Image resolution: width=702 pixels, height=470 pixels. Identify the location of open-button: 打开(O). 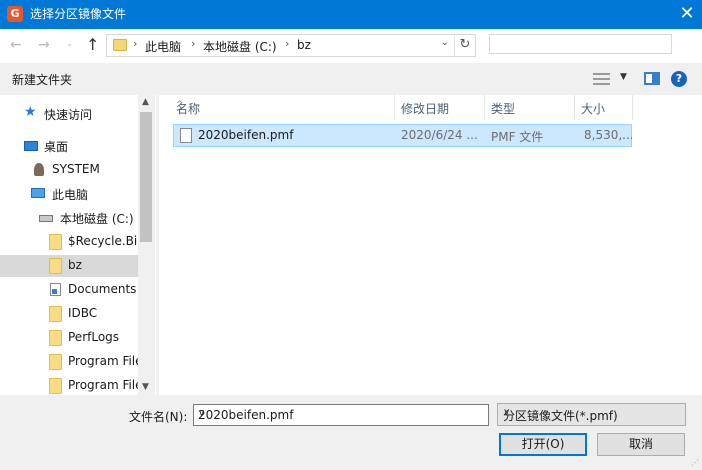
(543, 444).